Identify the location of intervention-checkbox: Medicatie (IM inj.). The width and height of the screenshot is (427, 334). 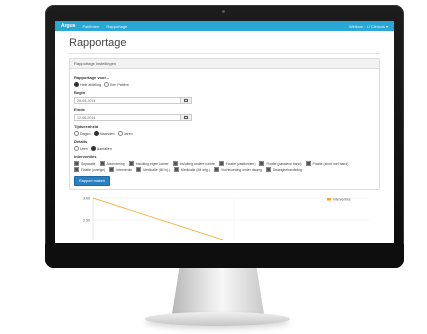
(153, 169).